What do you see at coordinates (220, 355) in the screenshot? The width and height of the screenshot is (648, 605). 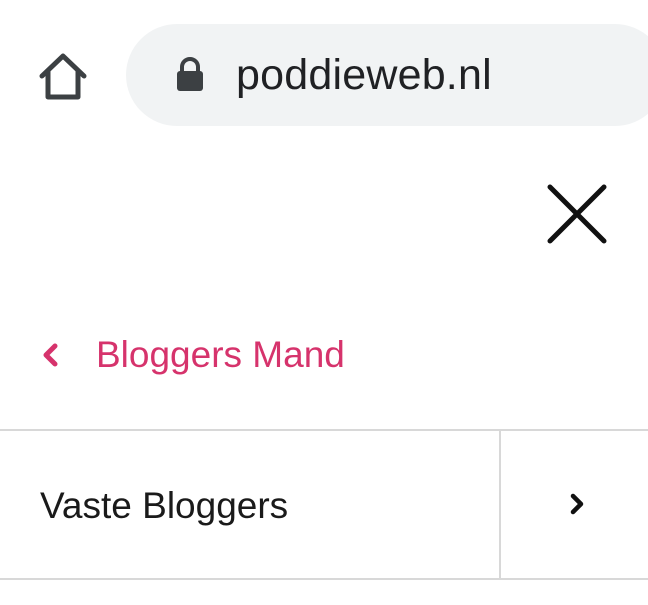 I see `back-menu-label: Bloggers Mand` at bounding box center [220, 355].